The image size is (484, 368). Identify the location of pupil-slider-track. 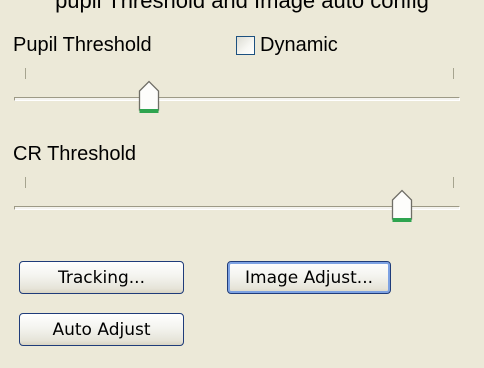
(237, 99).